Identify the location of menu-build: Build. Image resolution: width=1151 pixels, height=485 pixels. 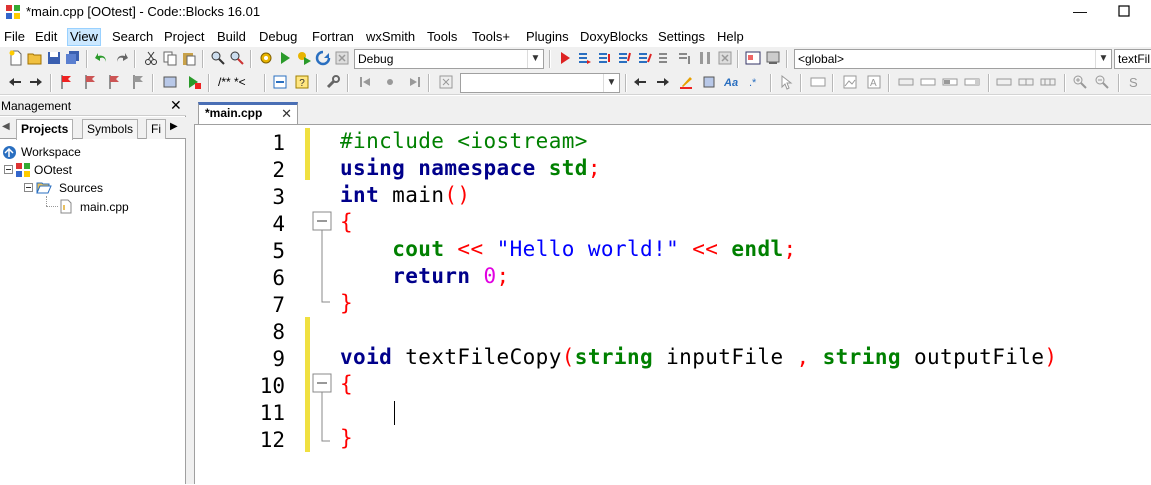
(231, 37).